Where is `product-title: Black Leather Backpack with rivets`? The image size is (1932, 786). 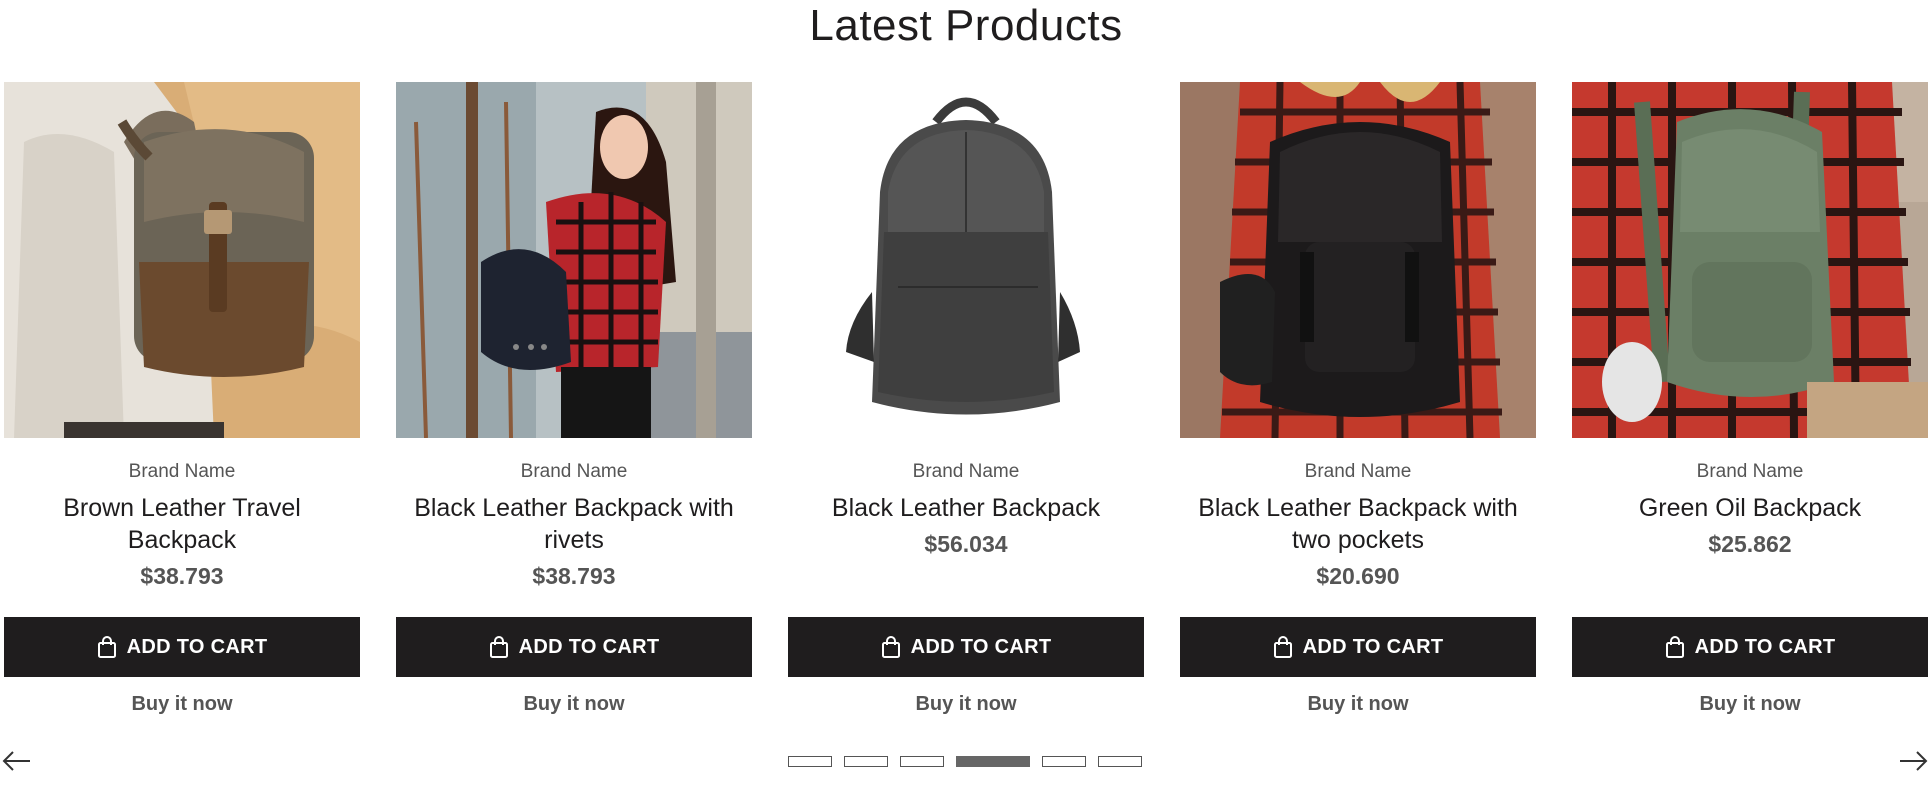 product-title: Black Leather Backpack with rivets is located at coordinates (574, 524).